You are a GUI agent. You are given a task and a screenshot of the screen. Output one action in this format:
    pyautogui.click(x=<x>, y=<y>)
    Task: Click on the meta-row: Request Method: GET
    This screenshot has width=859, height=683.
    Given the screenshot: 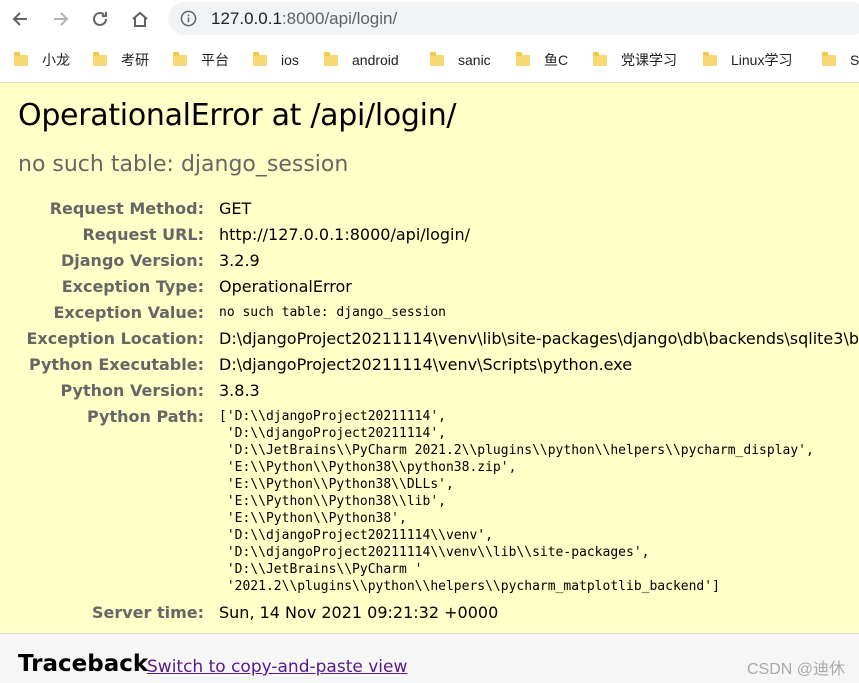 What is the action you would take?
    pyautogui.click(x=429, y=210)
    